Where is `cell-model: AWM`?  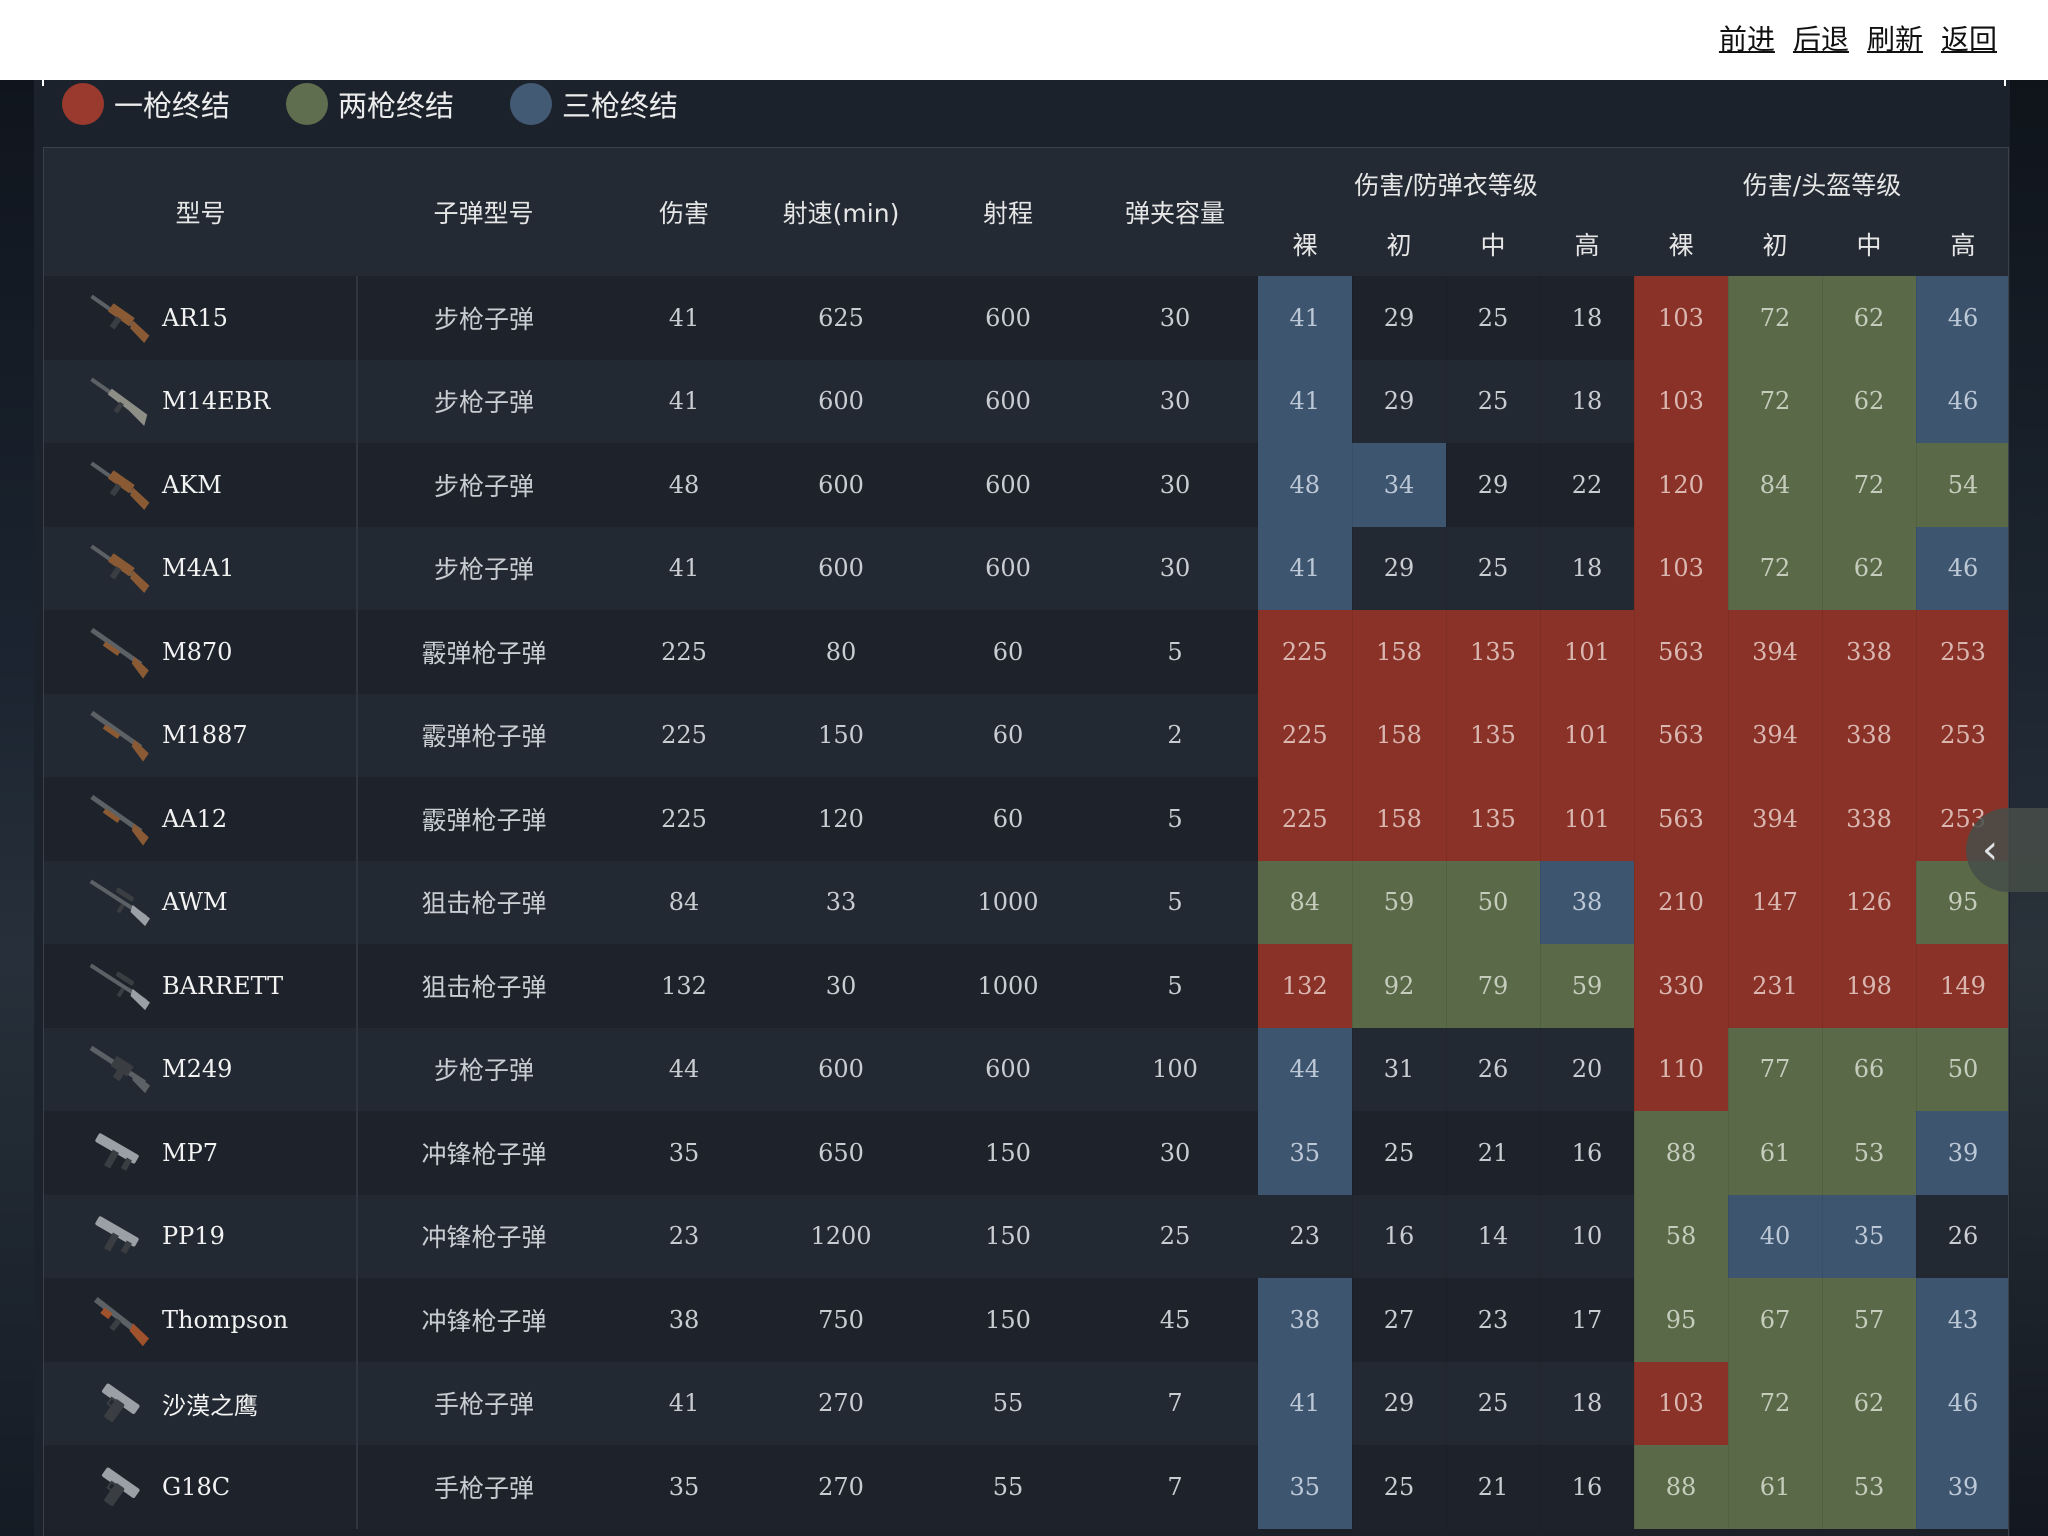
cell-model: AWM is located at coordinates (201, 902).